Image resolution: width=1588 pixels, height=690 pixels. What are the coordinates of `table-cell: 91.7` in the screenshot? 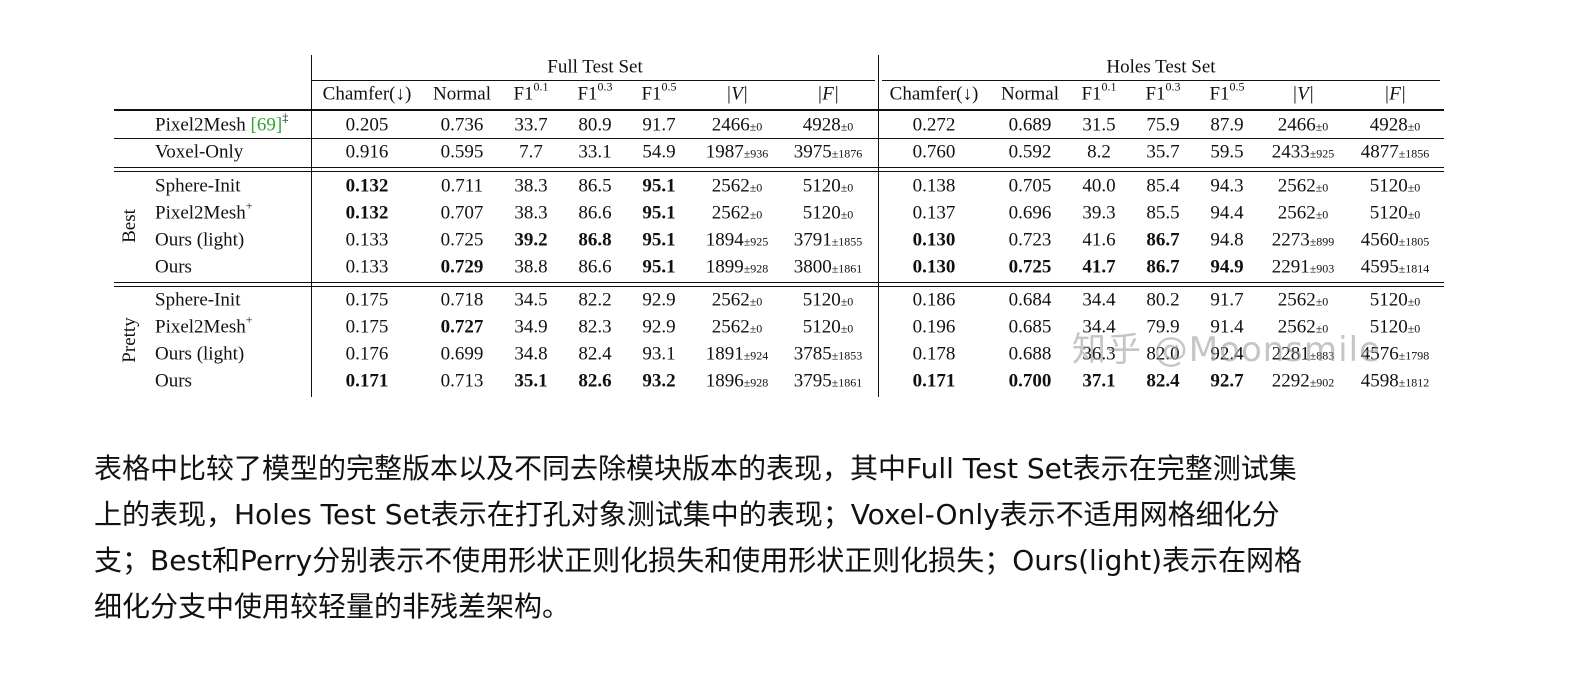 It's located at (659, 125).